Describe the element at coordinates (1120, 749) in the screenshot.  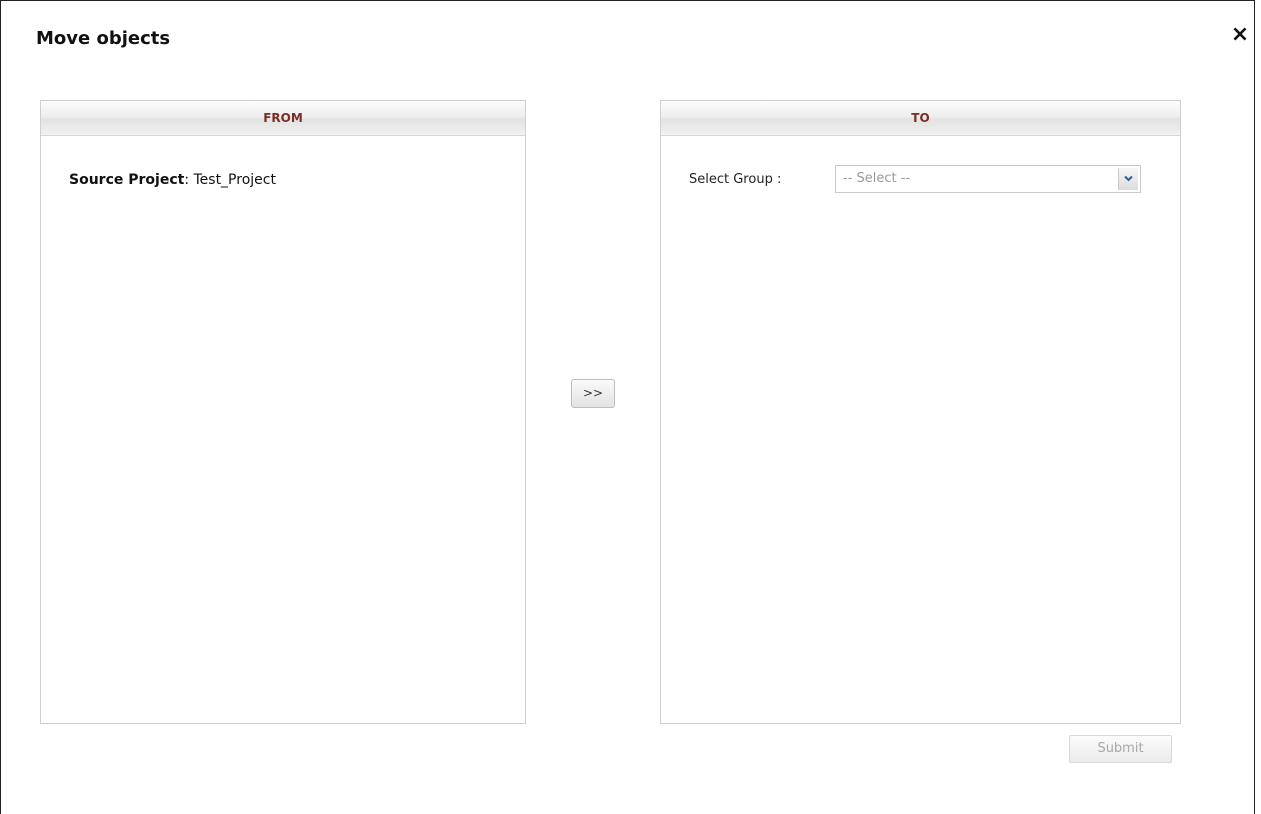
I see `submit-button: Submit` at that location.